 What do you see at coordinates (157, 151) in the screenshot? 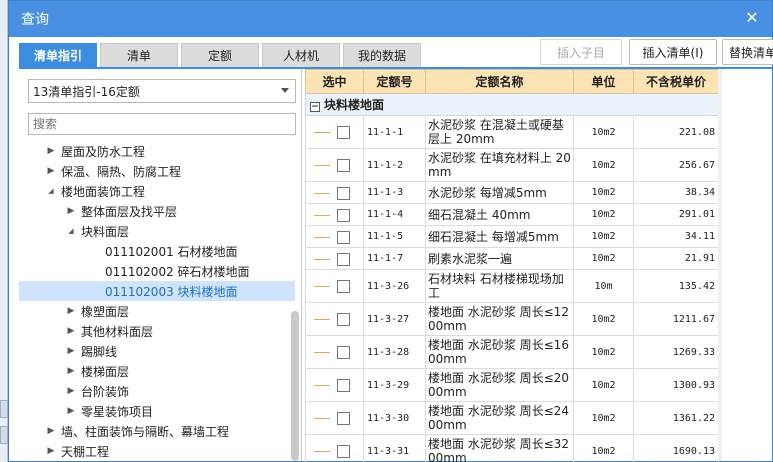
I see `tree-item: ▶ 屋面及防水工程` at bounding box center [157, 151].